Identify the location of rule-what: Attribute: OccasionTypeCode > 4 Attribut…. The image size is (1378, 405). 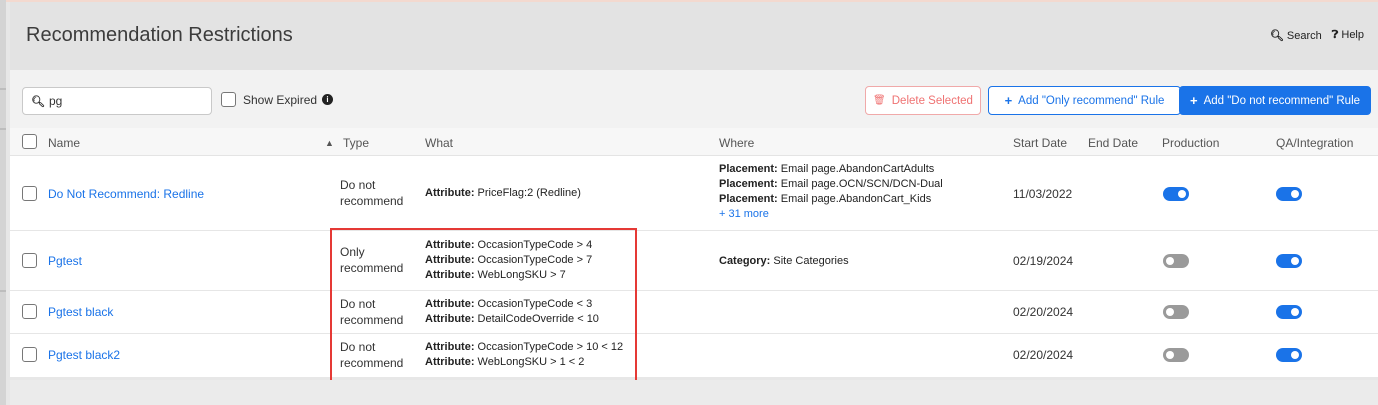
(509, 260).